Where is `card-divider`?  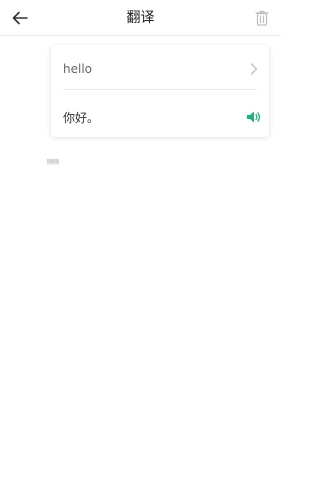 card-divider is located at coordinates (160, 89).